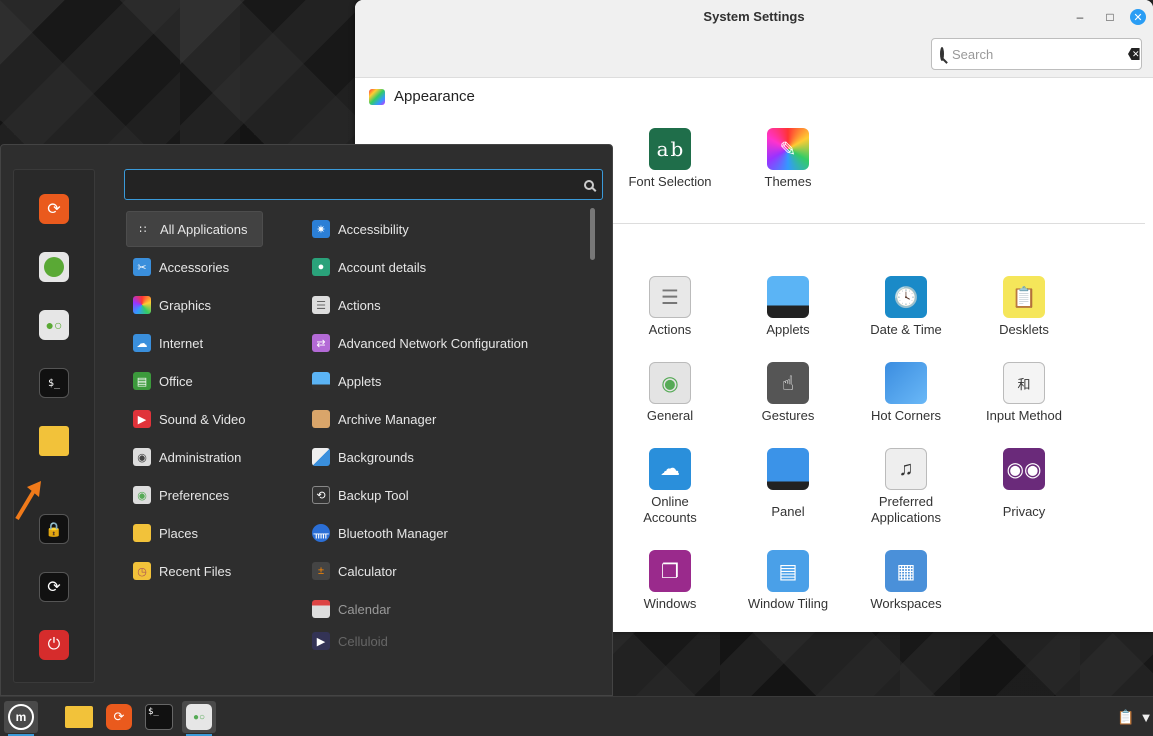 This screenshot has height=736, width=1153. I want to click on settings-item-window-tiling: ▤ Window Tiling, so click(788, 580).